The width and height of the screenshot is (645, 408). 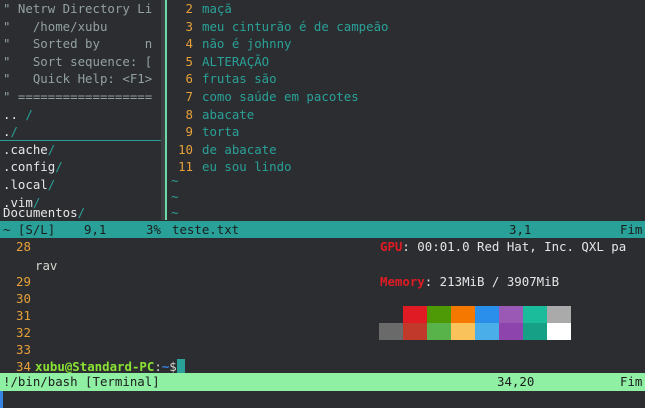 I want to click on editor-line: torta, so click(x=220, y=132).